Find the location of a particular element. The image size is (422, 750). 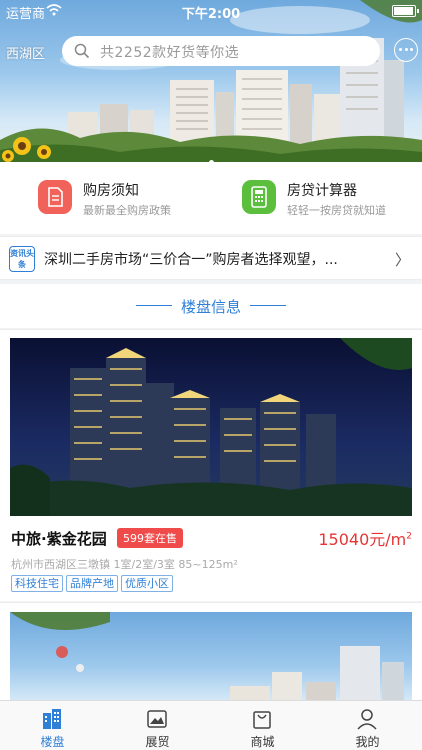

tab-properties: 楼盘 is located at coordinates (52, 725).